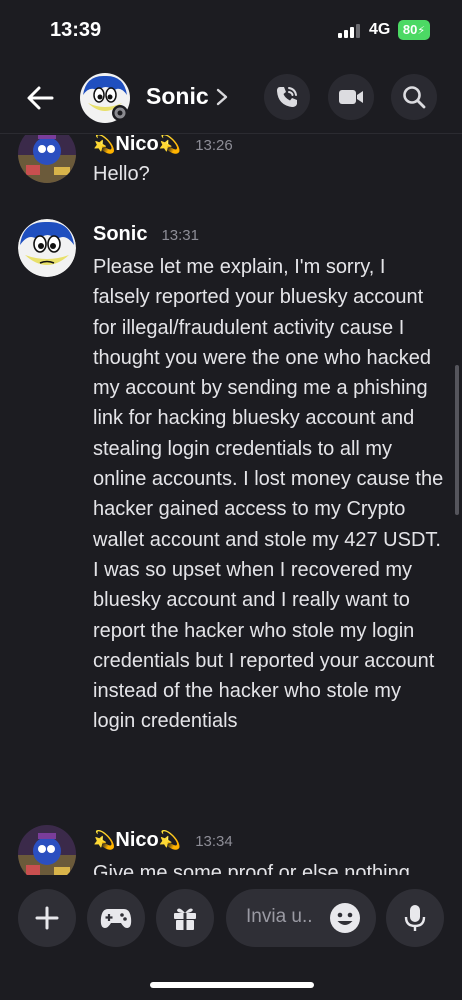  I want to click on scrollbar, so click(457, 440).